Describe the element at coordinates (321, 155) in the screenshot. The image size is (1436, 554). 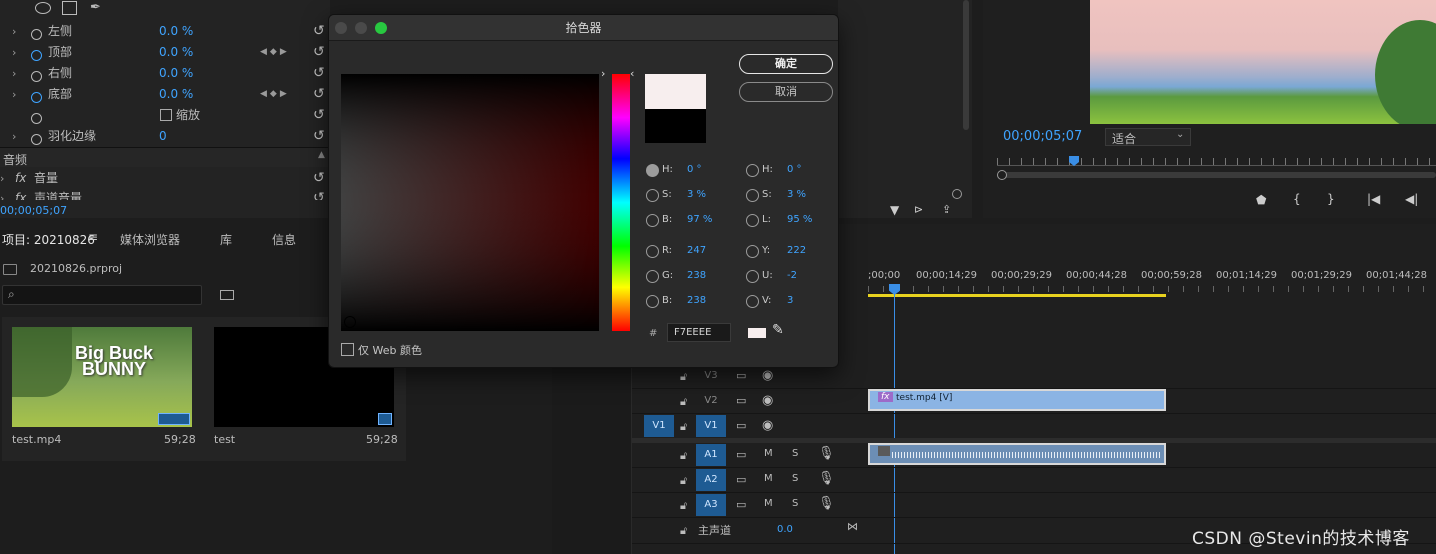
I see `collapse-up-icon: ▲` at that location.